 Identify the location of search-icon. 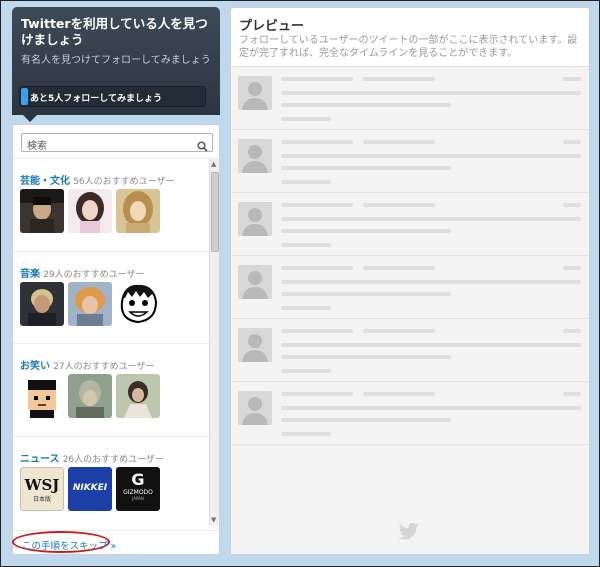
(202, 144).